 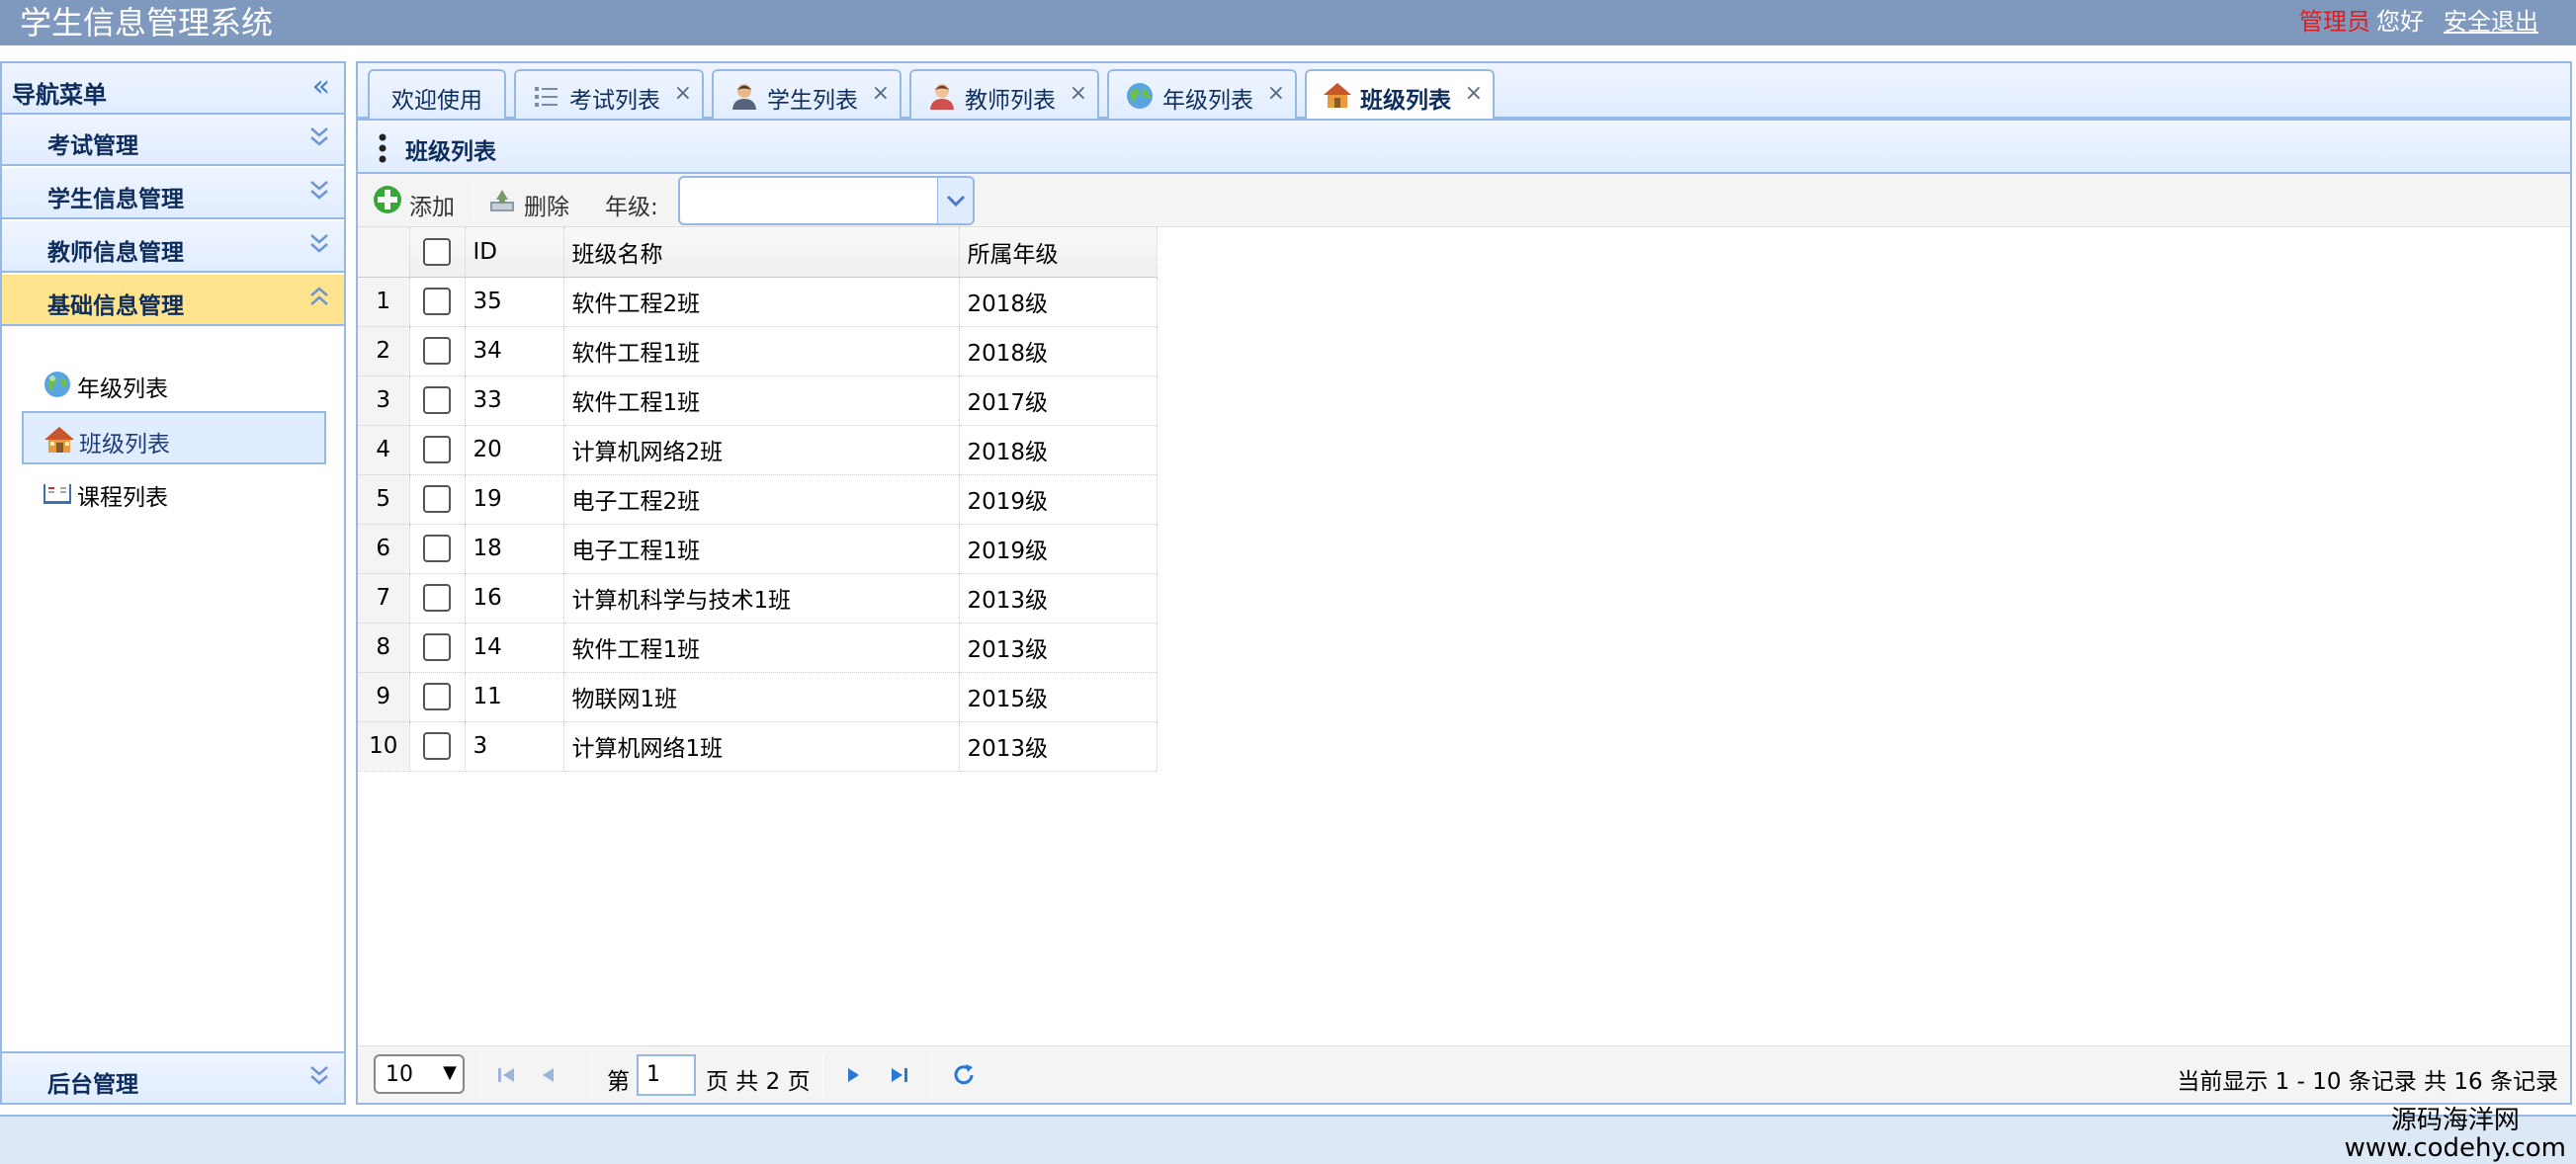 What do you see at coordinates (514, 252) in the screenshot?
I see `column-header-id: ID` at bounding box center [514, 252].